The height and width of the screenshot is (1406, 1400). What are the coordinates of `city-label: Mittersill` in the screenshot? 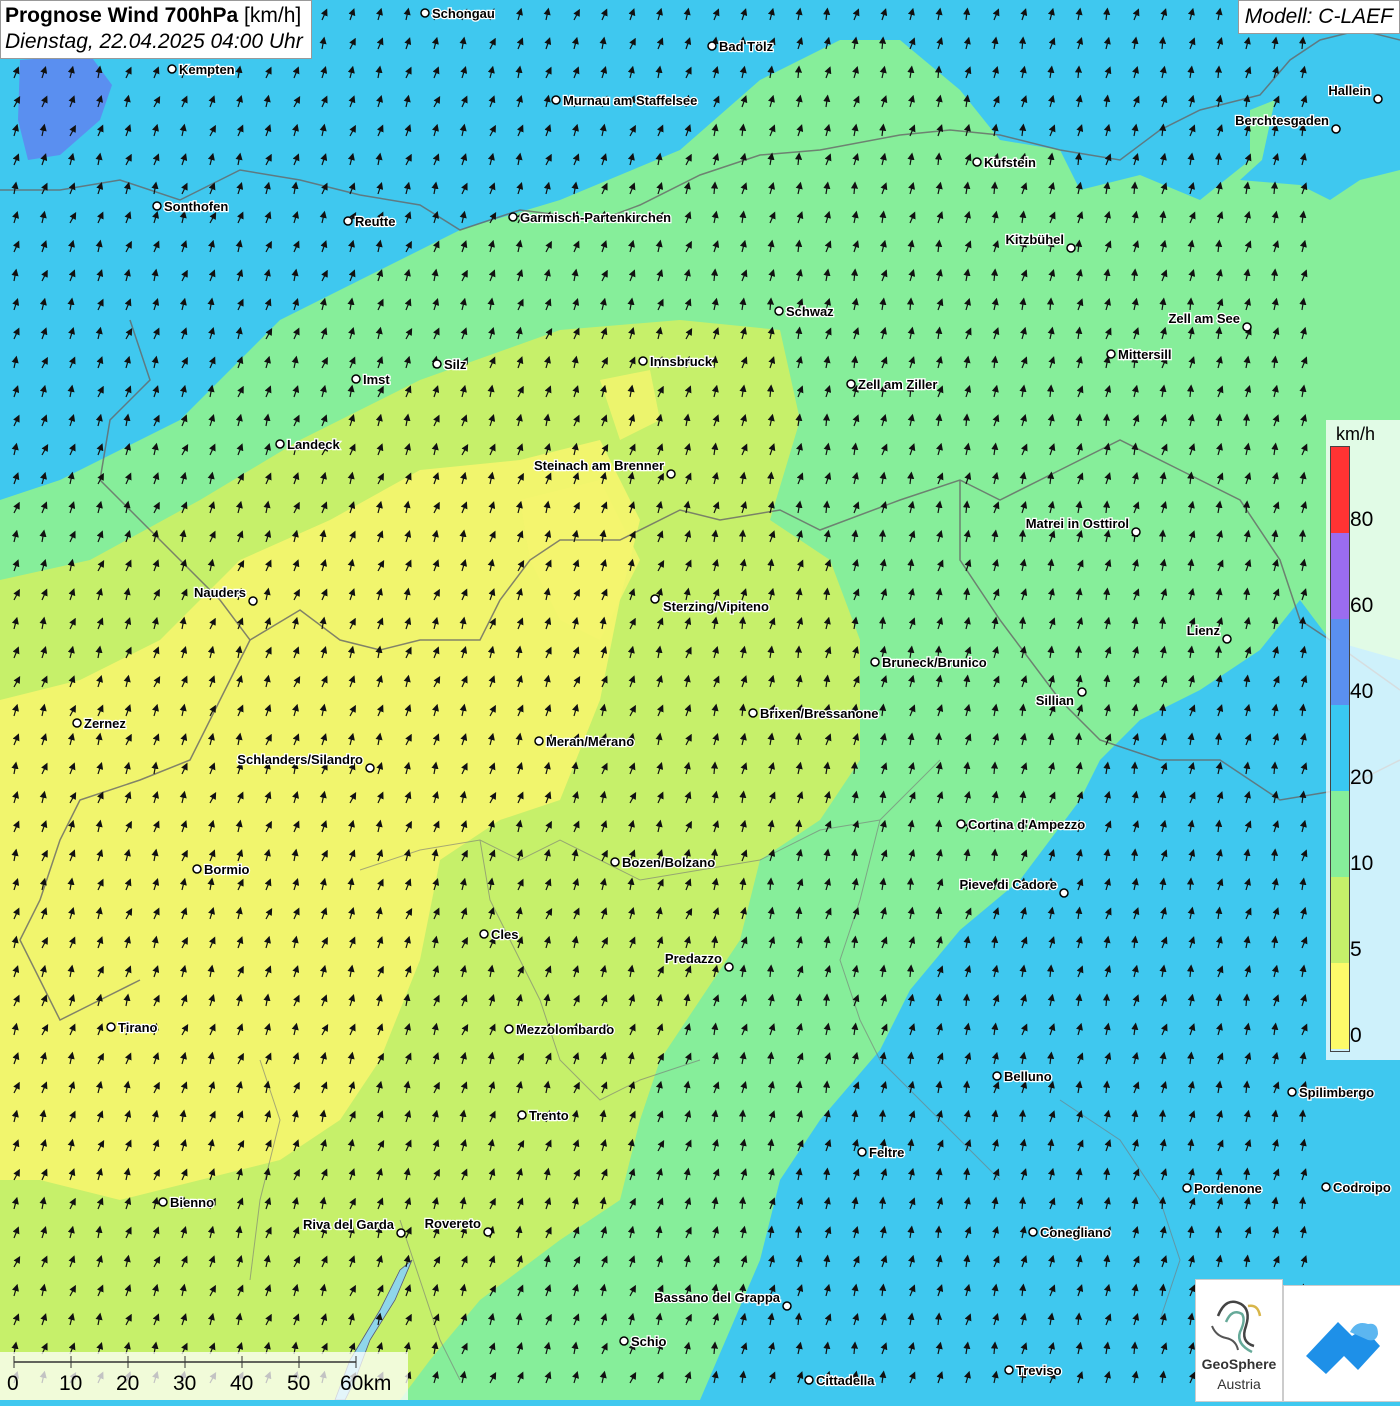 It's located at (1144, 354).